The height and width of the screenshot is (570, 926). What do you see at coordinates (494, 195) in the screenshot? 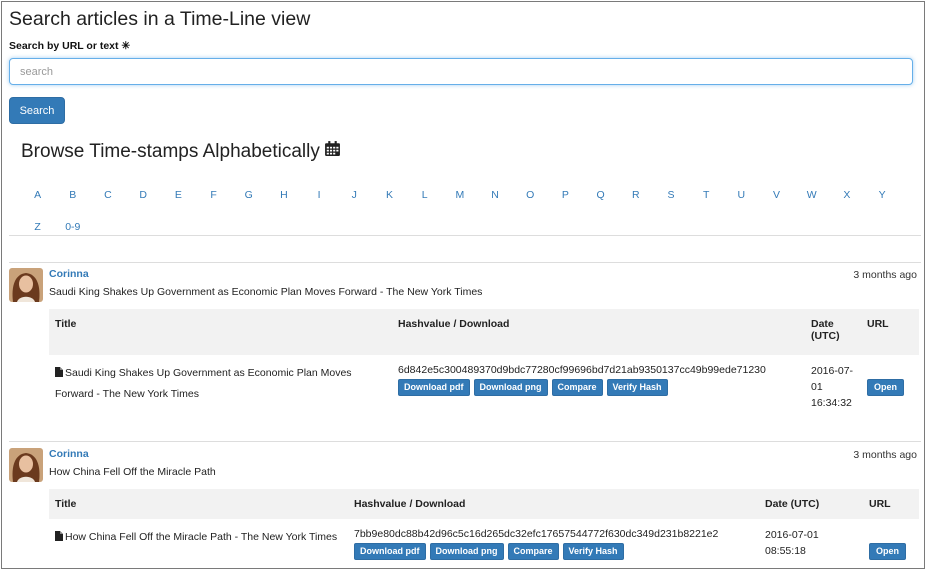
I see `letter-link-n: N` at bounding box center [494, 195].